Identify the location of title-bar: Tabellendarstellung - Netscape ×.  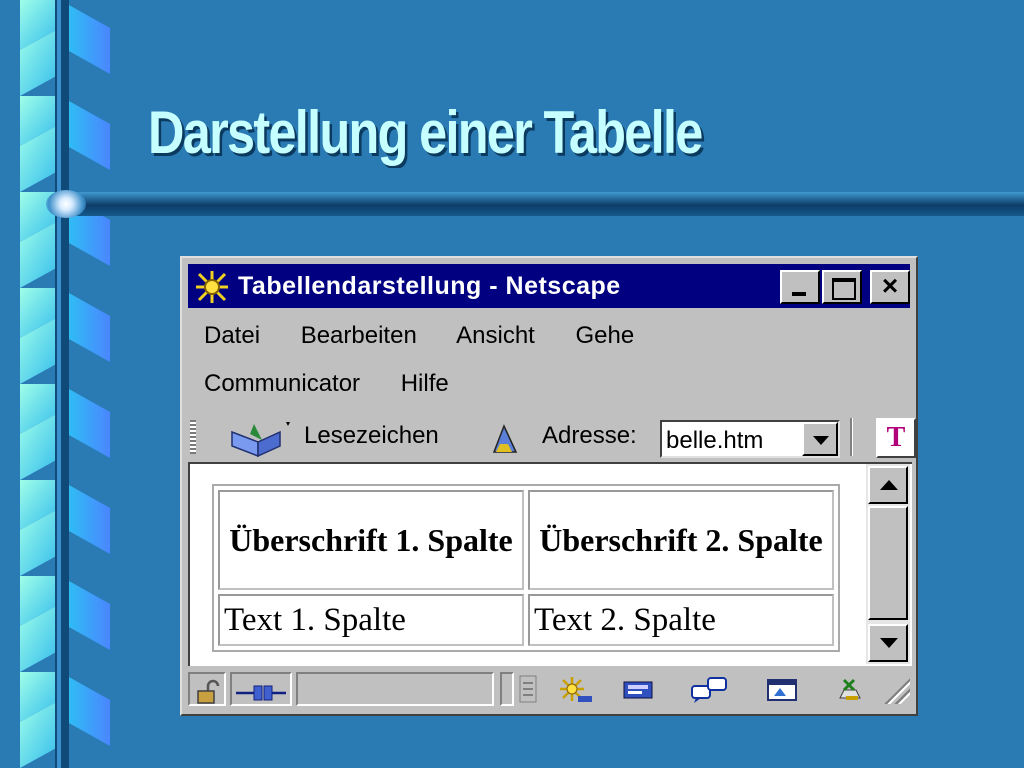
(549, 286).